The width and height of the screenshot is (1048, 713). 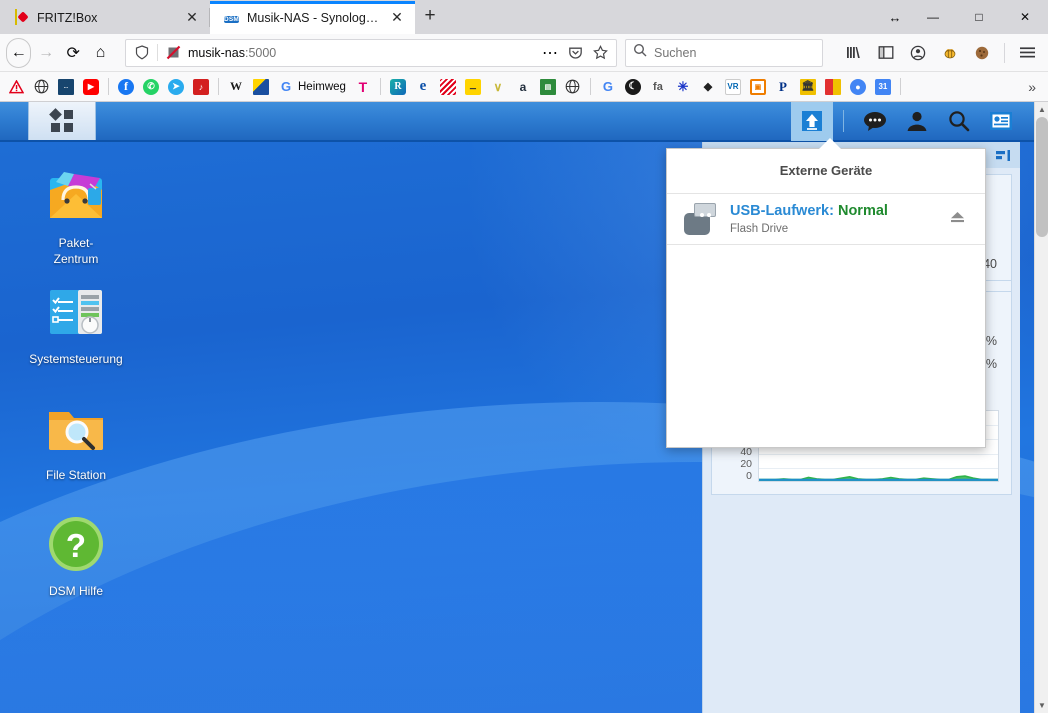 What do you see at coordinates (933, 17) in the screenshot?
I see `minimize-button: —` at bounding box center [933, 17].